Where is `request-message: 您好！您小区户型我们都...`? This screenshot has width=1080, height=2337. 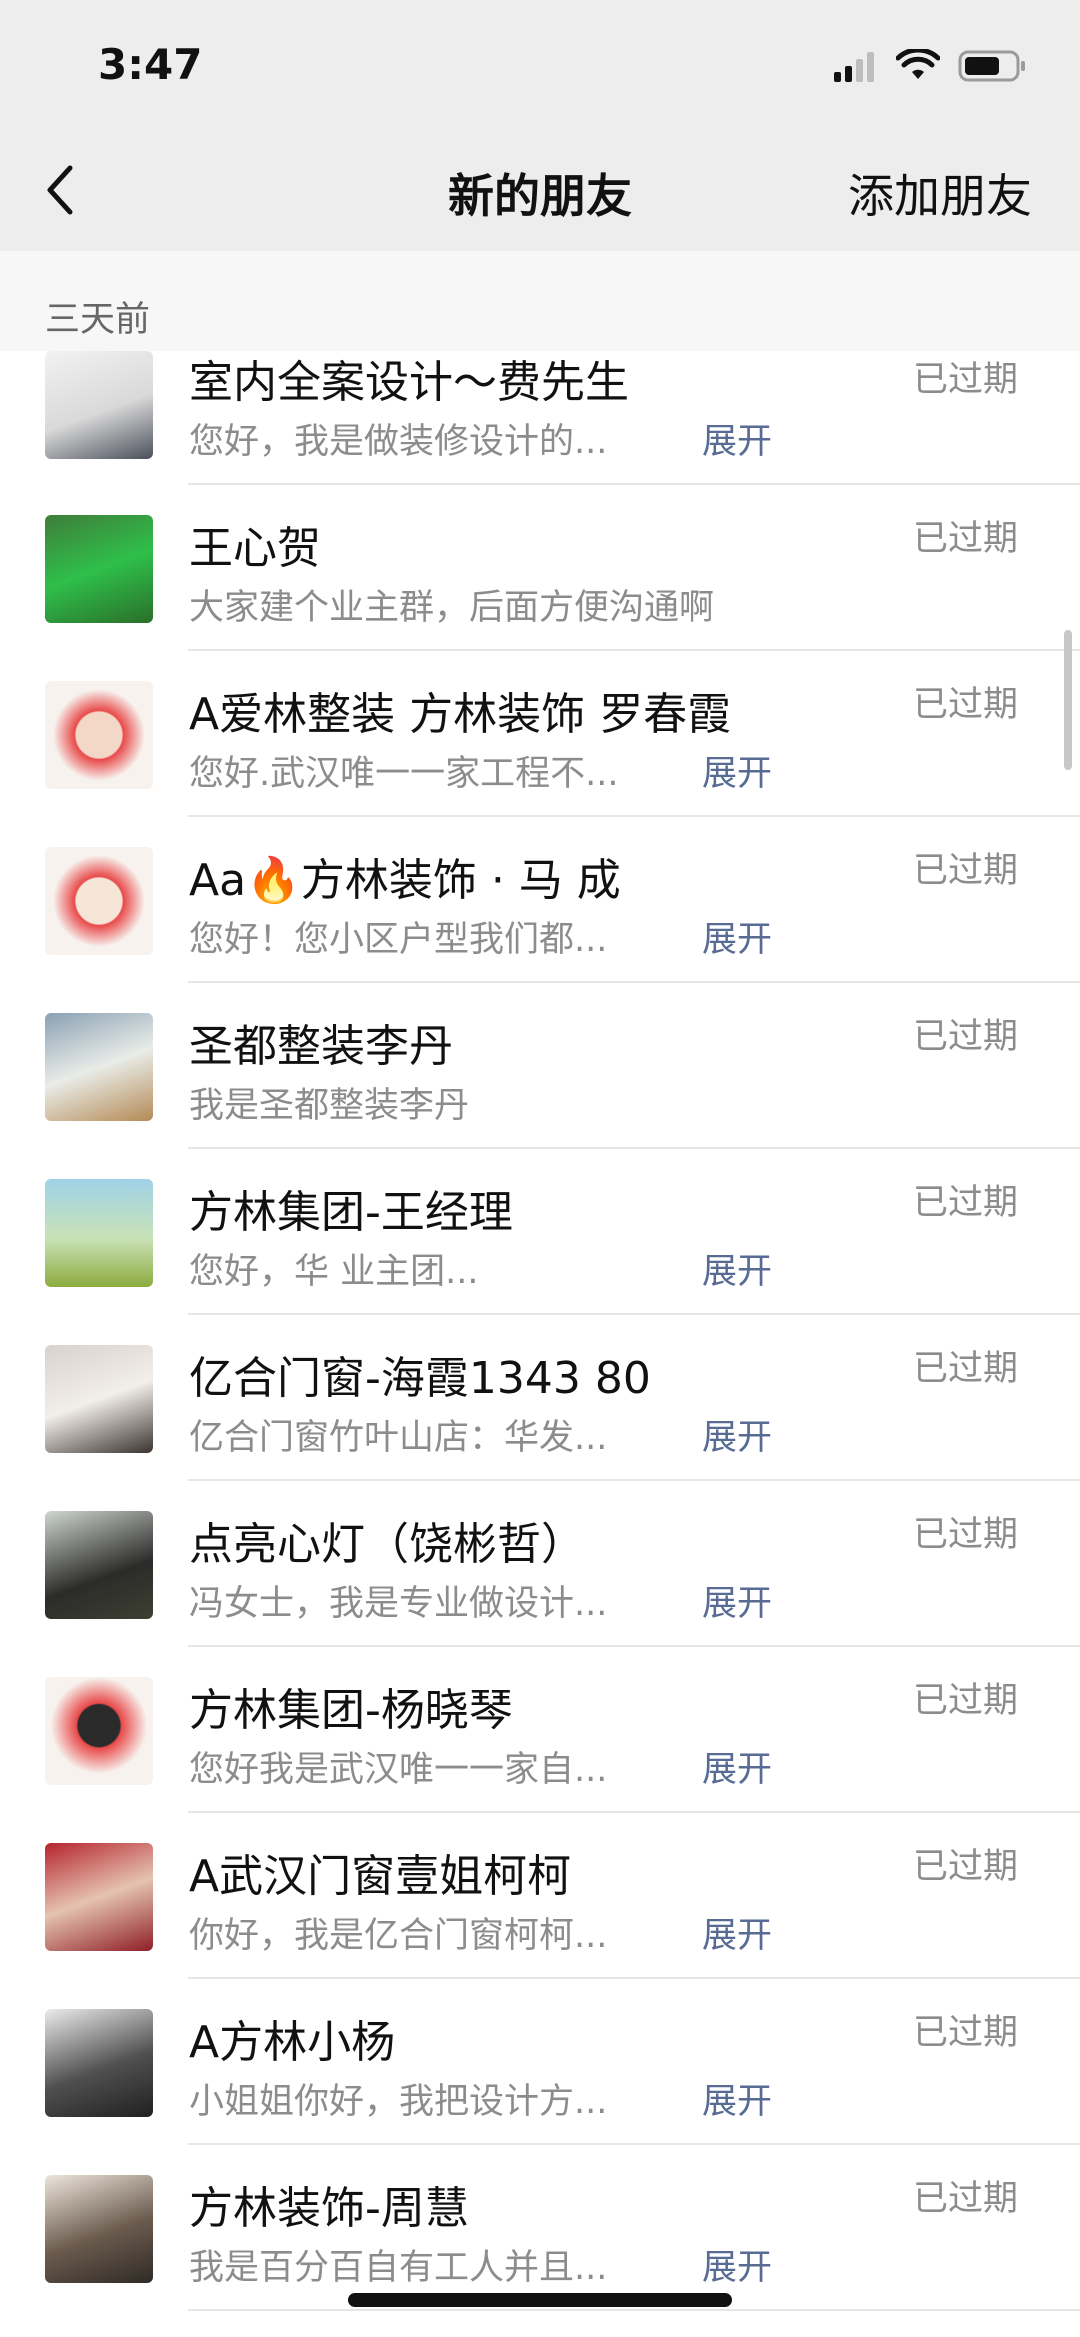 request-message: 您好！您小区户型我们都... is located at coordinates (398, 940).